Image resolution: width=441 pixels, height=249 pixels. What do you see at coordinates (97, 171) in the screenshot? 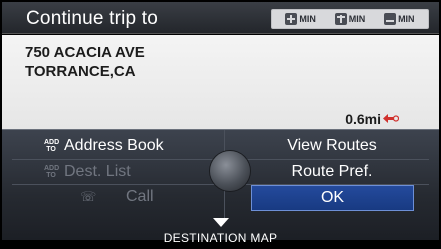
I see `dest-list-label: Dest. List` at bounding box center [97, 171].